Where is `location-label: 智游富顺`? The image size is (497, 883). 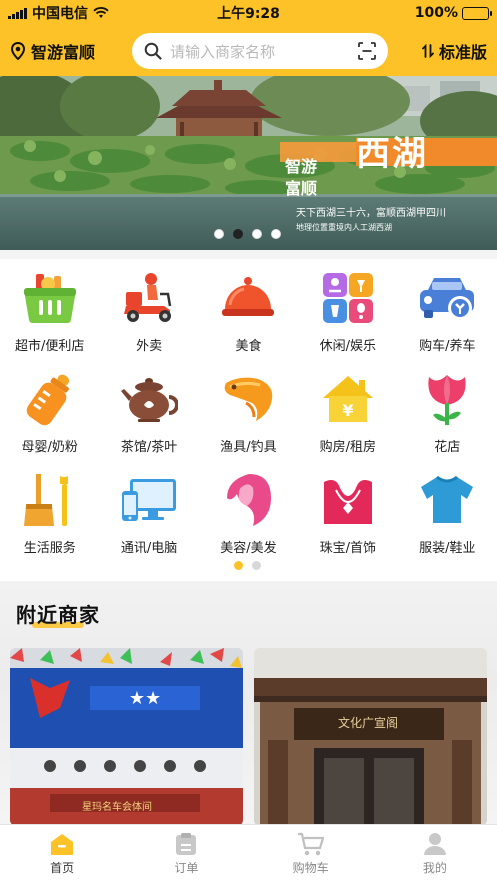
location-label: 智游富顺 is located at coordinates (63, 52).